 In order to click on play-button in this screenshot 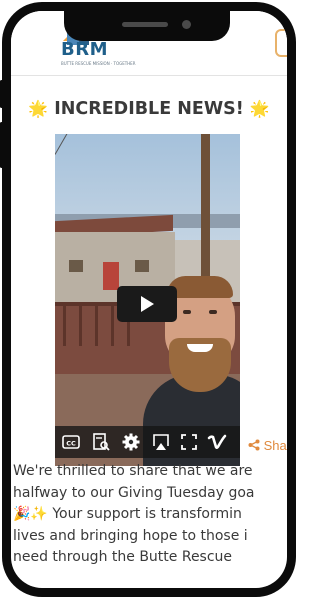, I will do `click(147, 304)`.